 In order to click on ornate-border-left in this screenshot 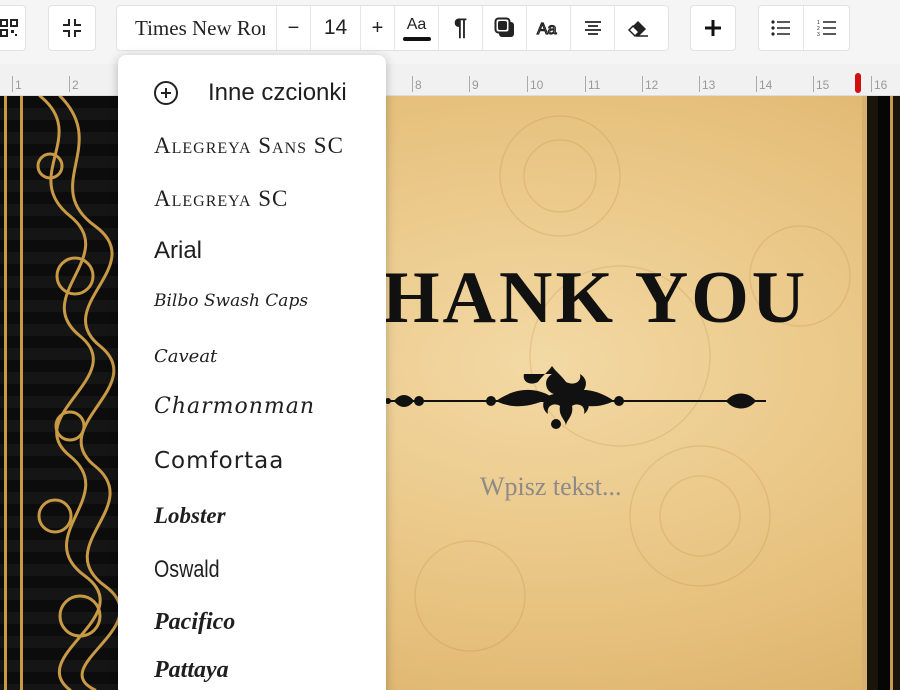, I will do `click(59, 393)`.